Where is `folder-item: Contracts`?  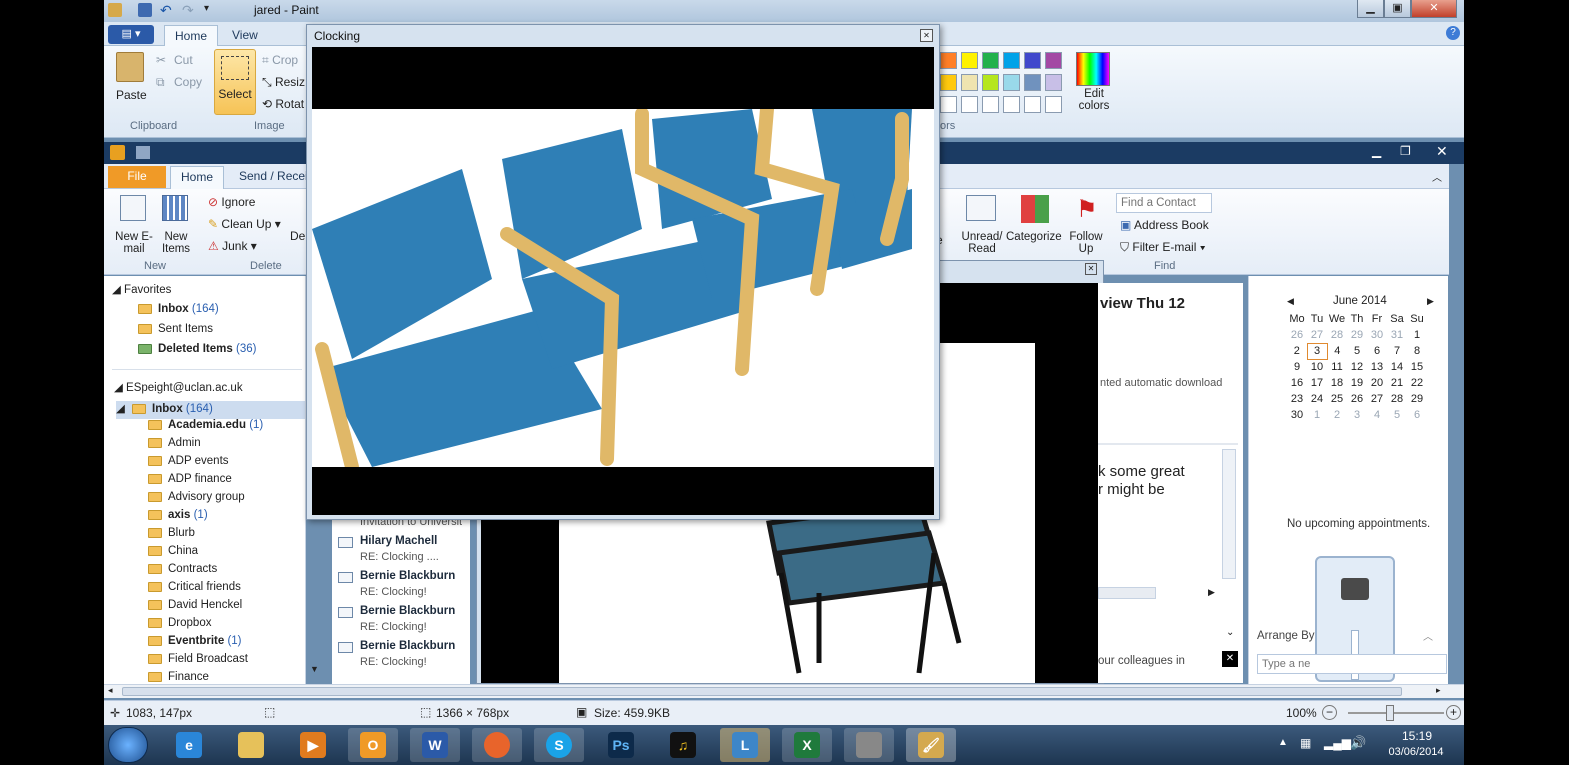 folder-item: Contracts is located at coordinates (226, 572).